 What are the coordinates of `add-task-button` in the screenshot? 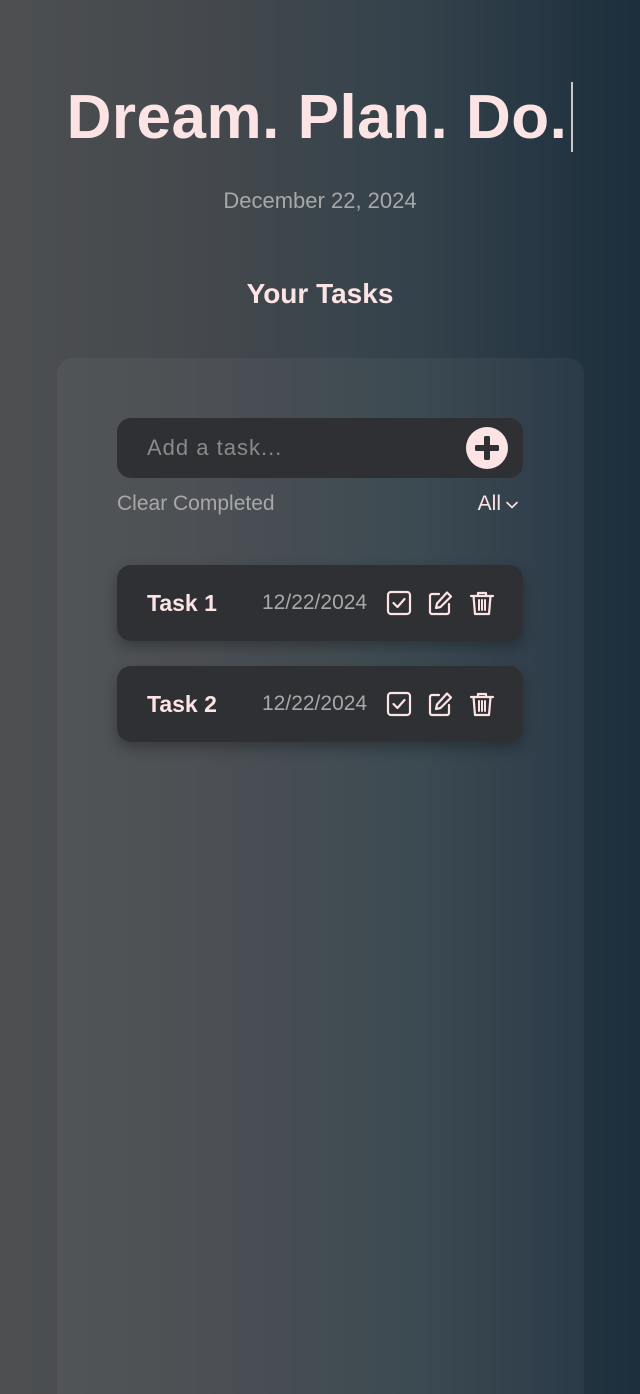 It's located at (487, 448).